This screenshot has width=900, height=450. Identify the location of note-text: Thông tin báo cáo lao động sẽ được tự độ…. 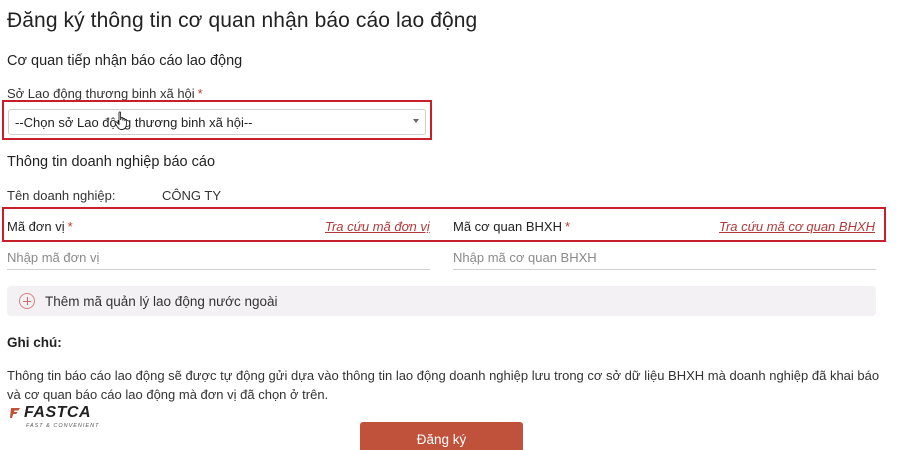
(443, 385).